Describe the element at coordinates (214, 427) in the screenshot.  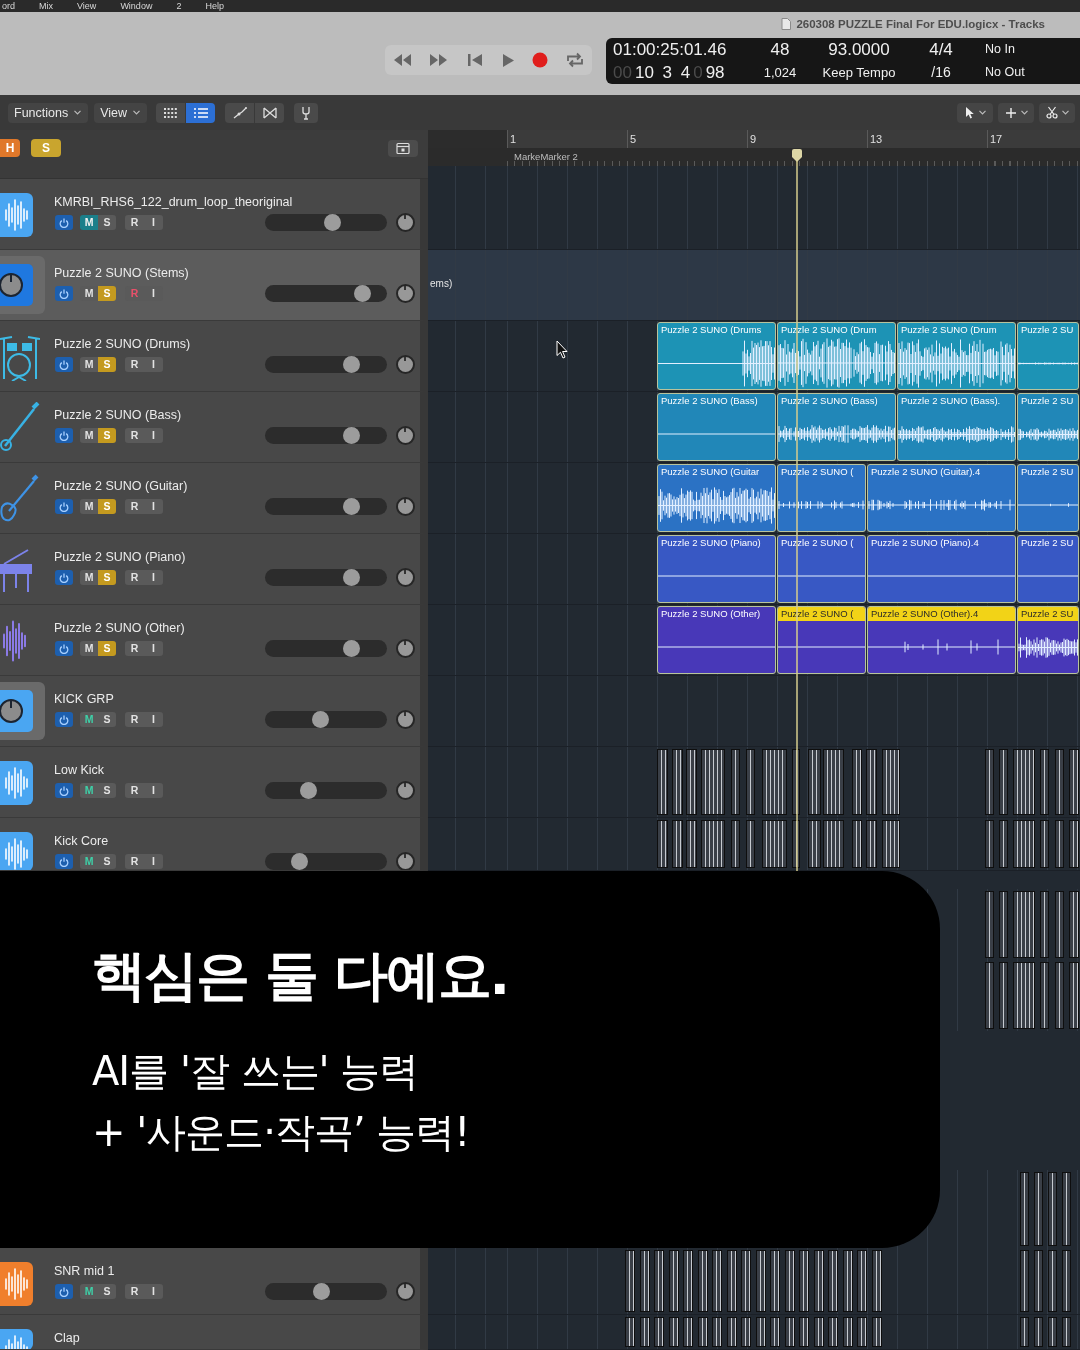
I see `track-header: Puzzle 2 SUNO (Bass) M S R I` at that location.